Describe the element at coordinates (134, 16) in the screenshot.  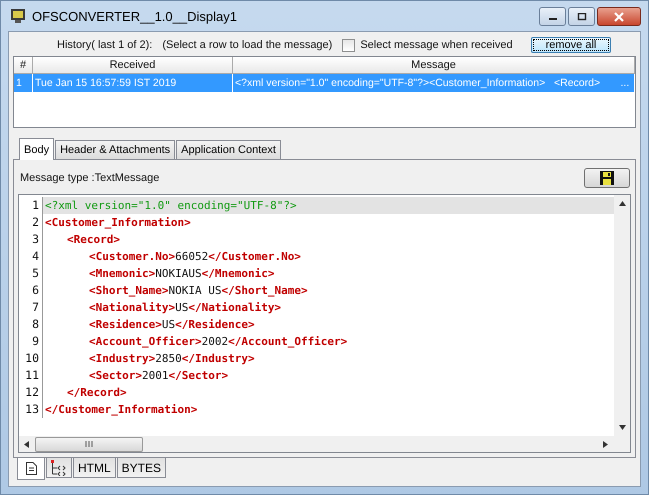
I see `window-title: OFSCONVERTER__1.0__Display1` at that location.